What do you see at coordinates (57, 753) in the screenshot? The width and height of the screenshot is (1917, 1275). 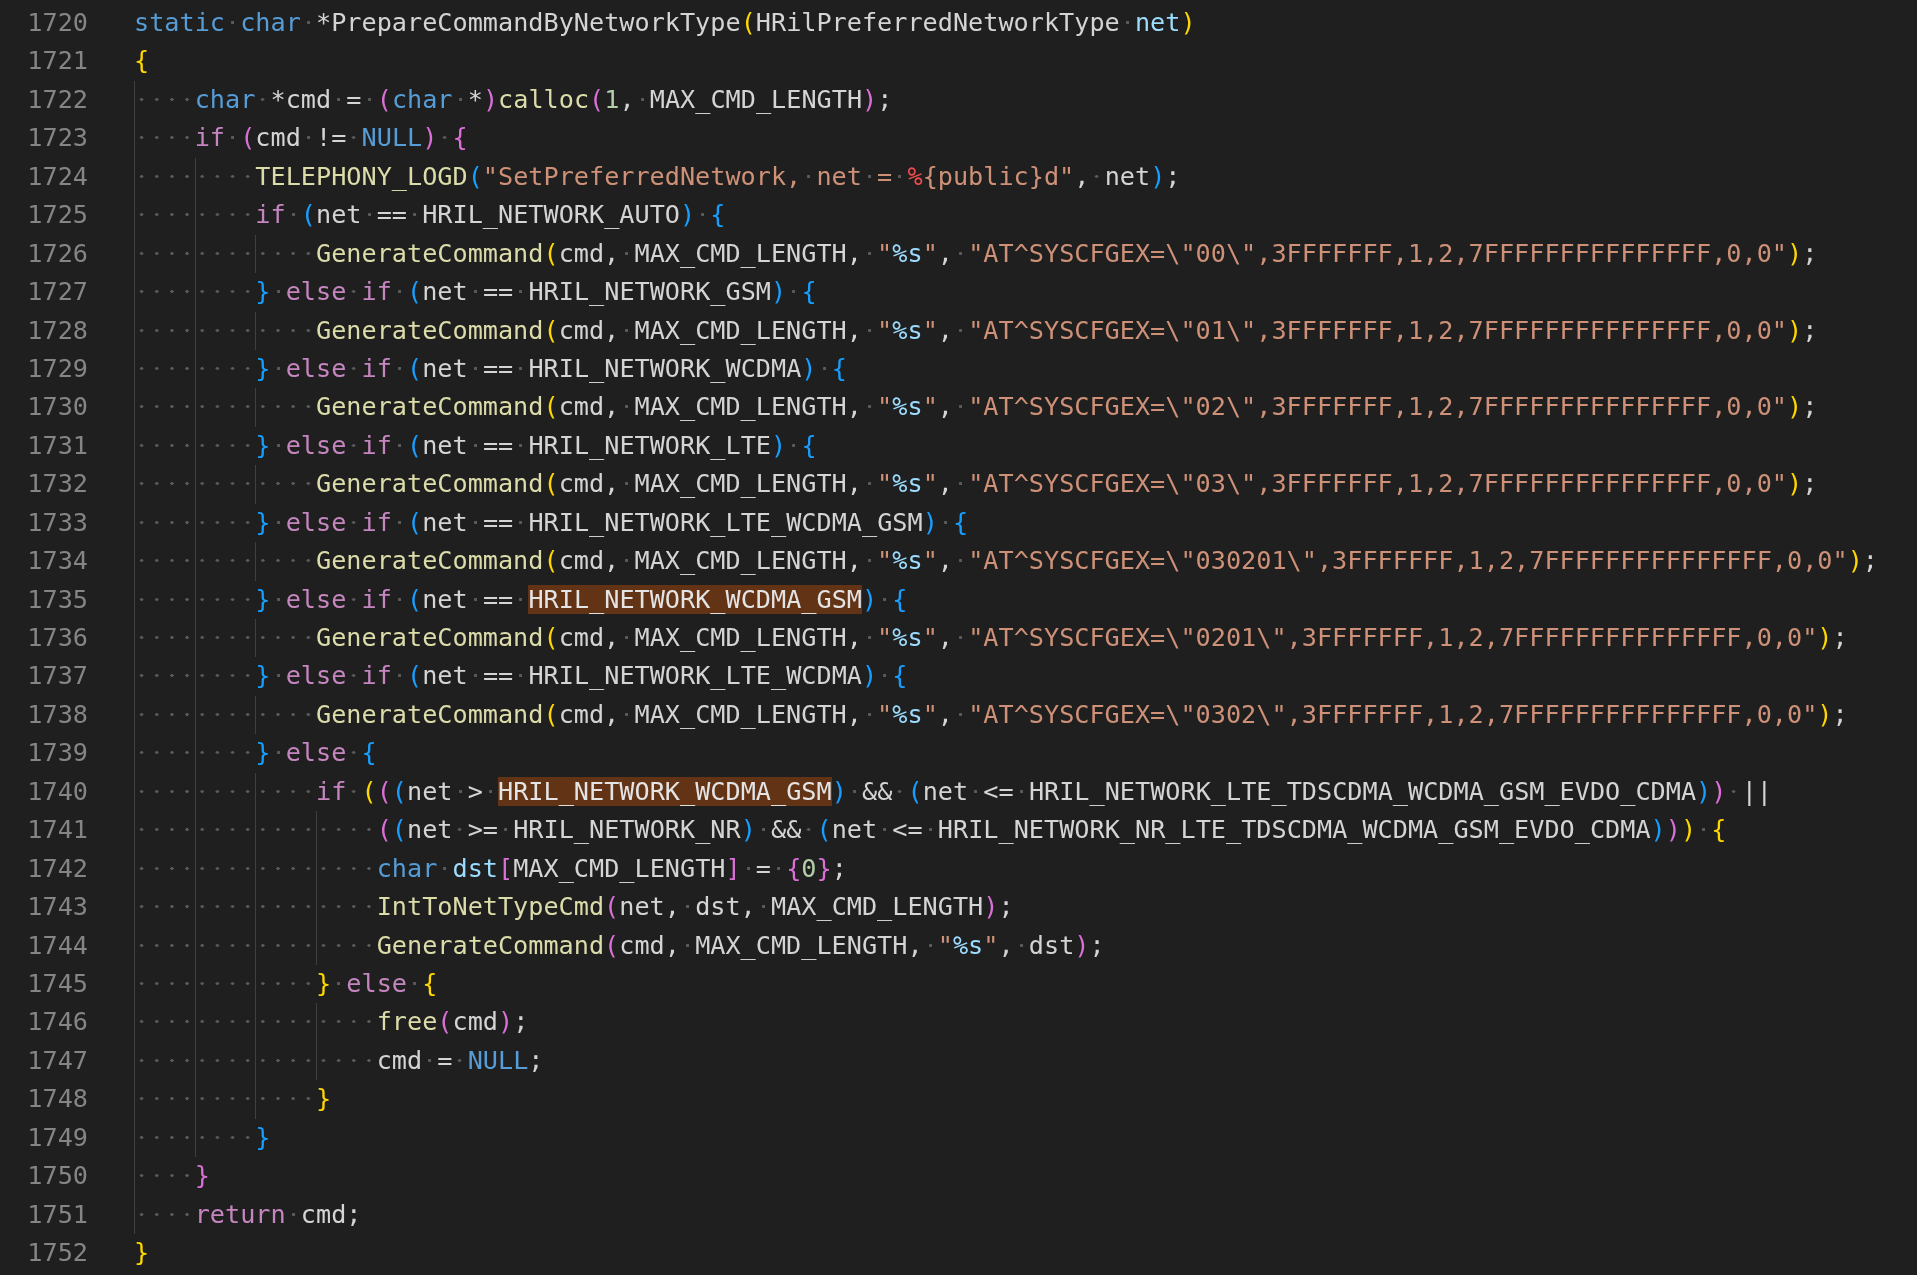 I see `line-number: 1739` at bounding box center [57, 753].